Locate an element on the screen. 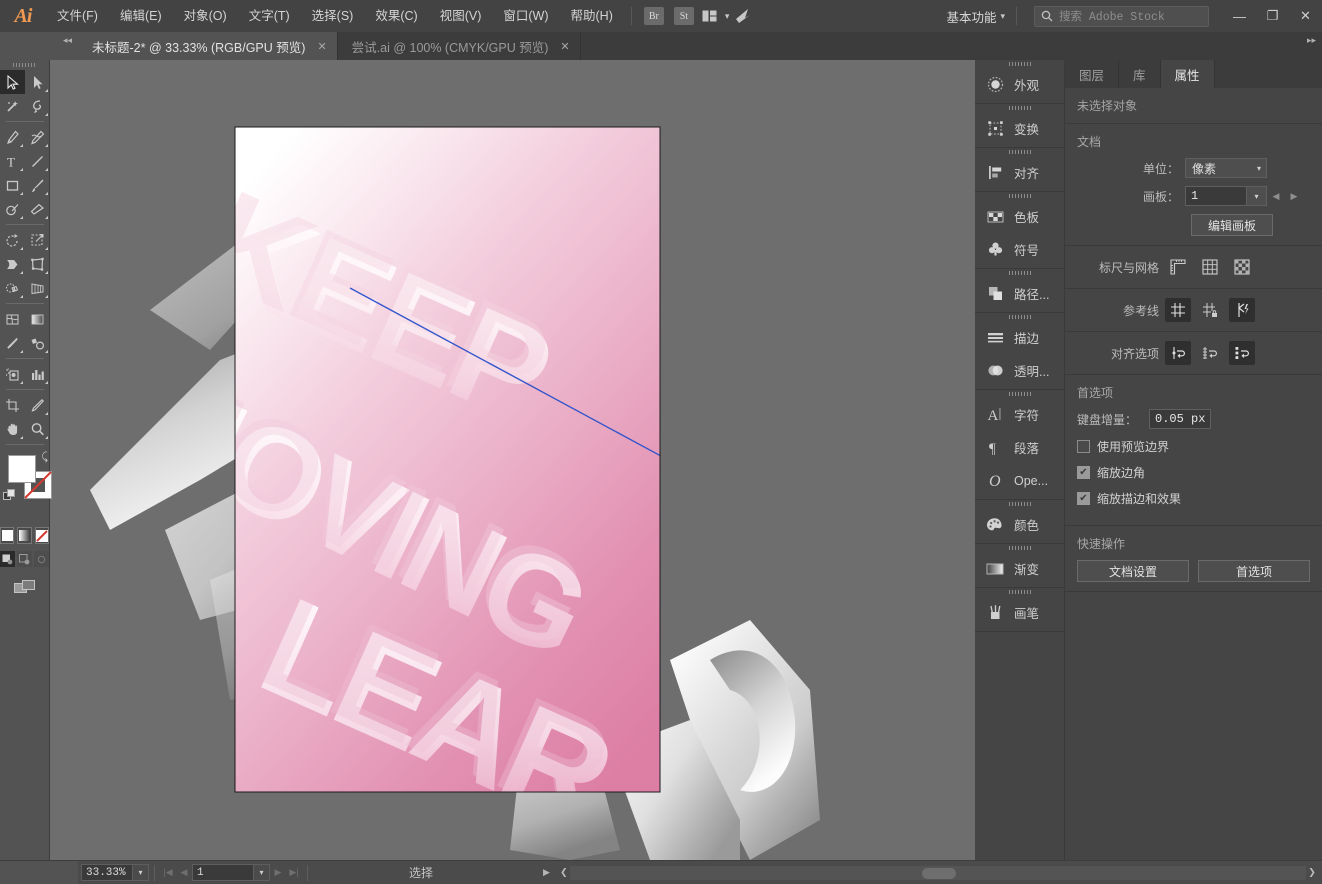  tool-type: T is located at coordinates (12, 161).